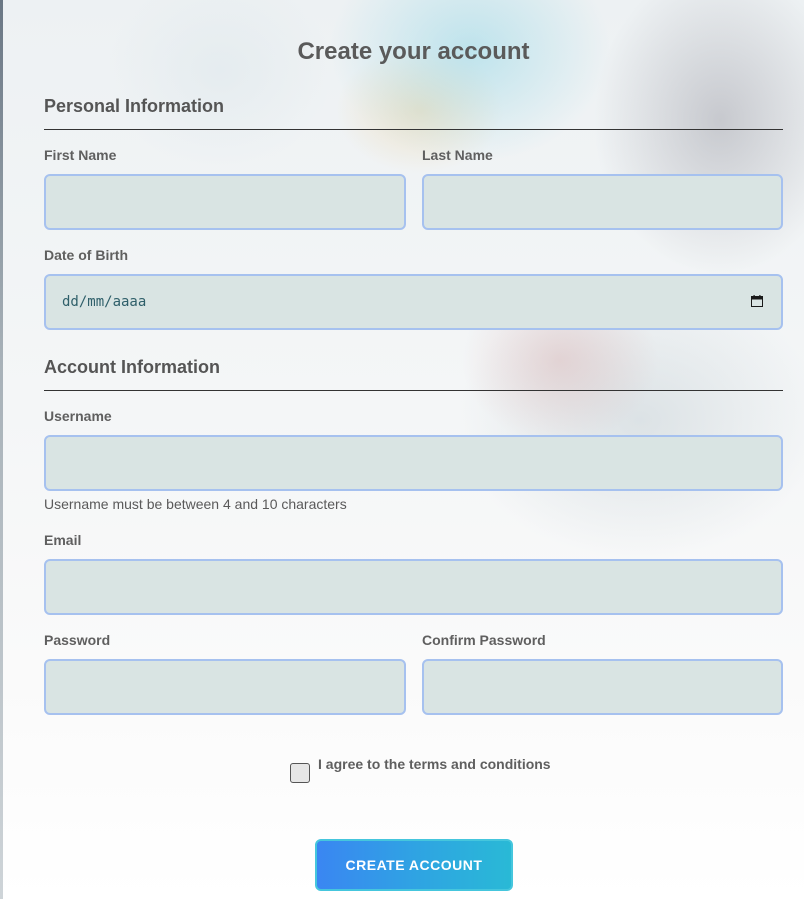 The height and width of the screenshot is (899, 804). I want to click on dob-placeholder: dd/mm/aaaa, so click(104, 302).